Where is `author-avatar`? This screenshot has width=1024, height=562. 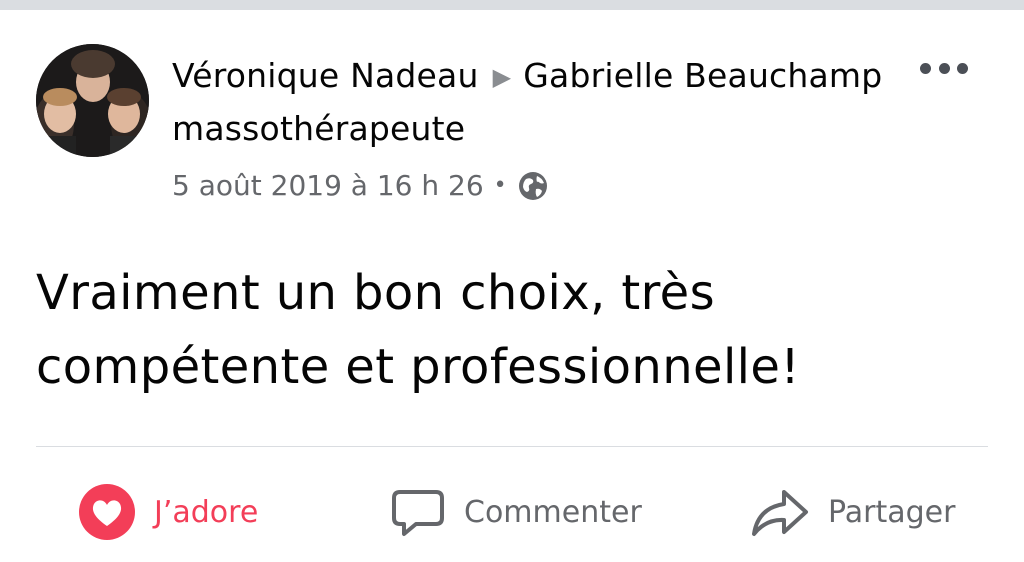 author-avatar is located at coordinates (92, 100).